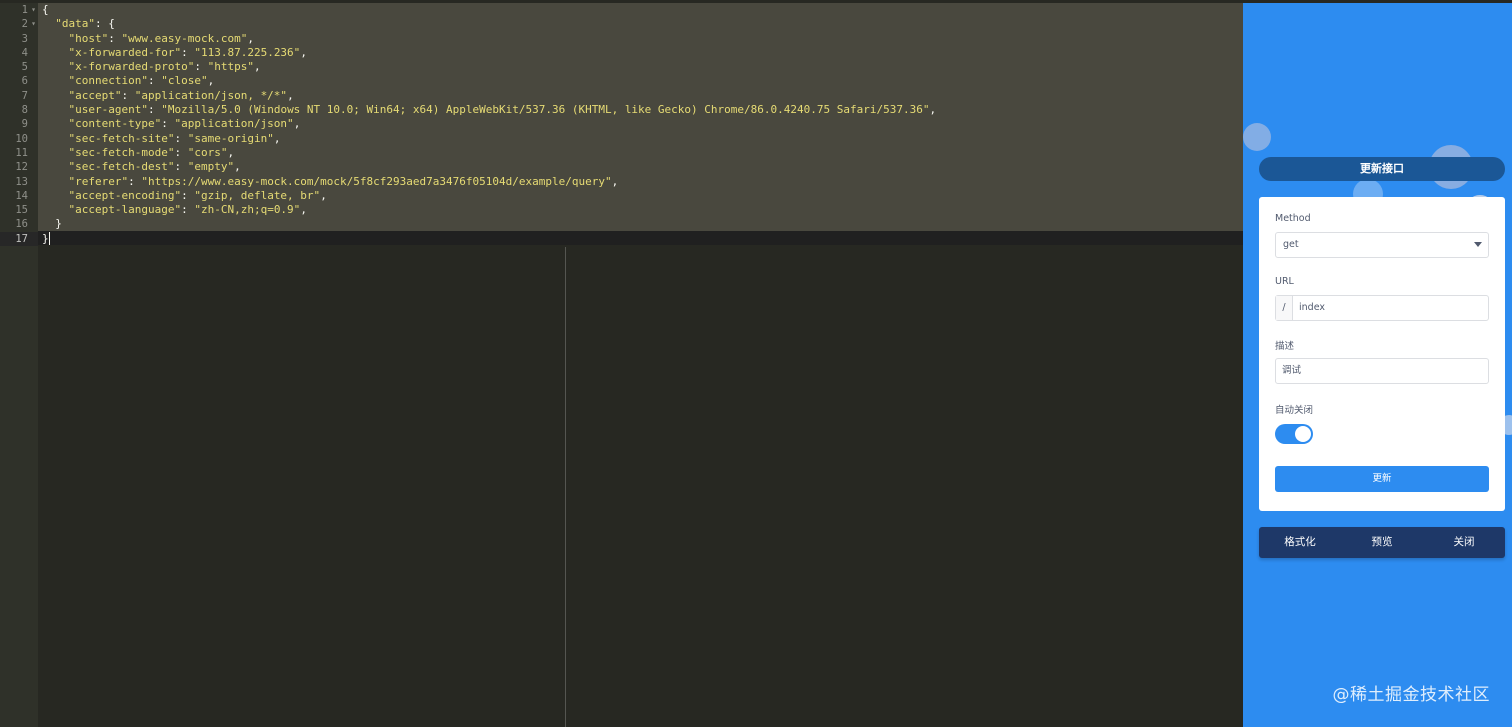  What do you see at coordinates (1293, 218) in the screenshot?
I see `method-label: Method` at bounding box center [1293, 218].